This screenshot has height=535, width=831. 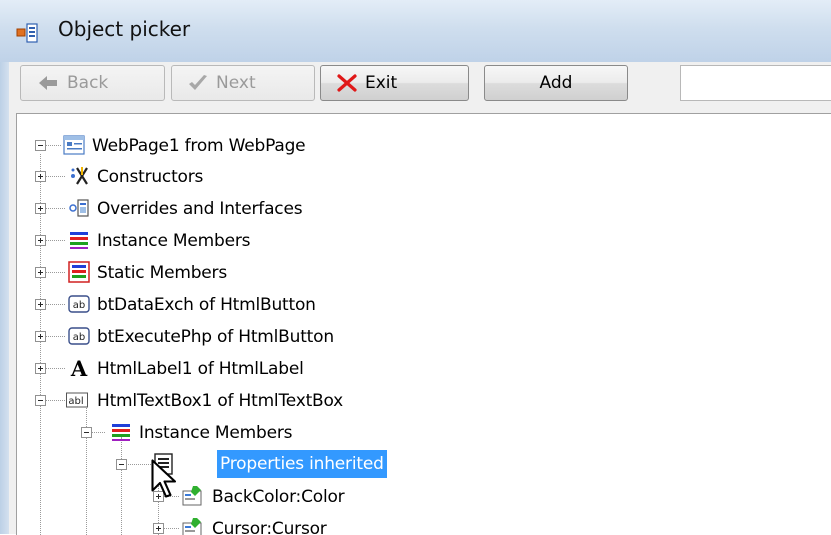 What do you see at coordinates (302, 464) in the screenshot?
I see `tree-item-properties-inherited: Properties inherited` at bounding box center [302, 464].